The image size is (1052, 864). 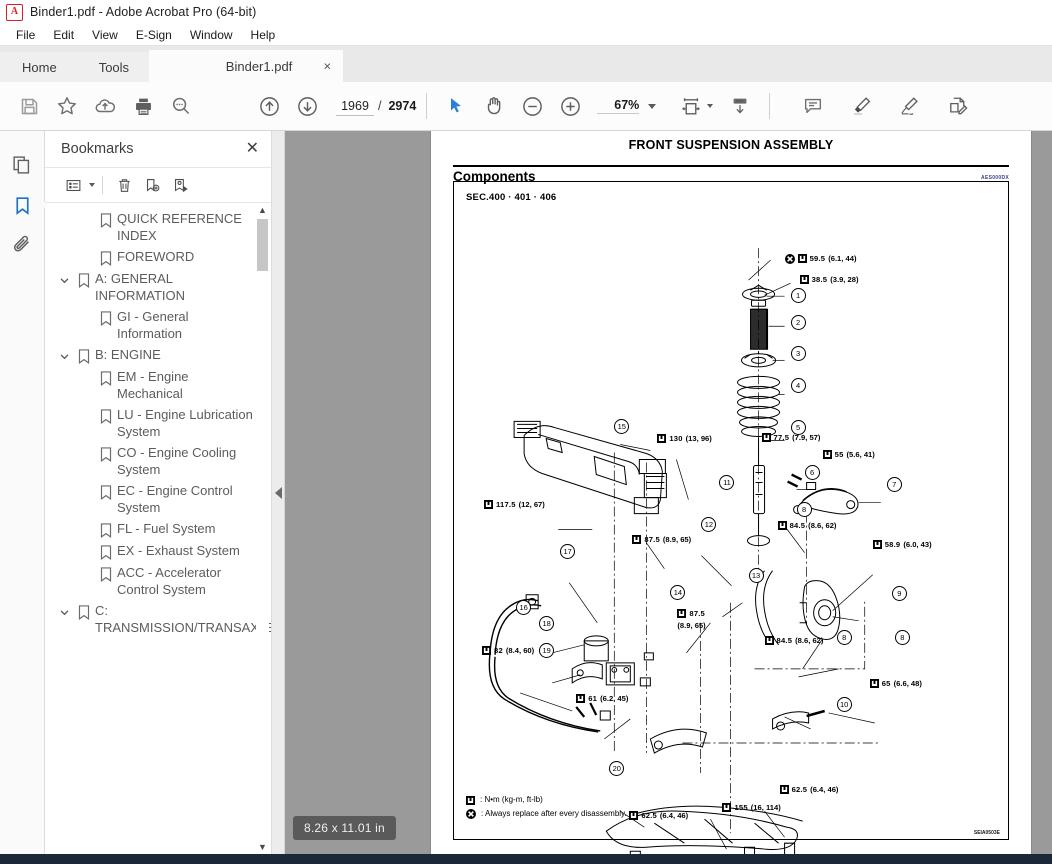 What do you see at coordinates (169, 581) in the screenshot?
I see `bookmark-label: ACC - Accelerator Control System` at bounding box center [169, 581].